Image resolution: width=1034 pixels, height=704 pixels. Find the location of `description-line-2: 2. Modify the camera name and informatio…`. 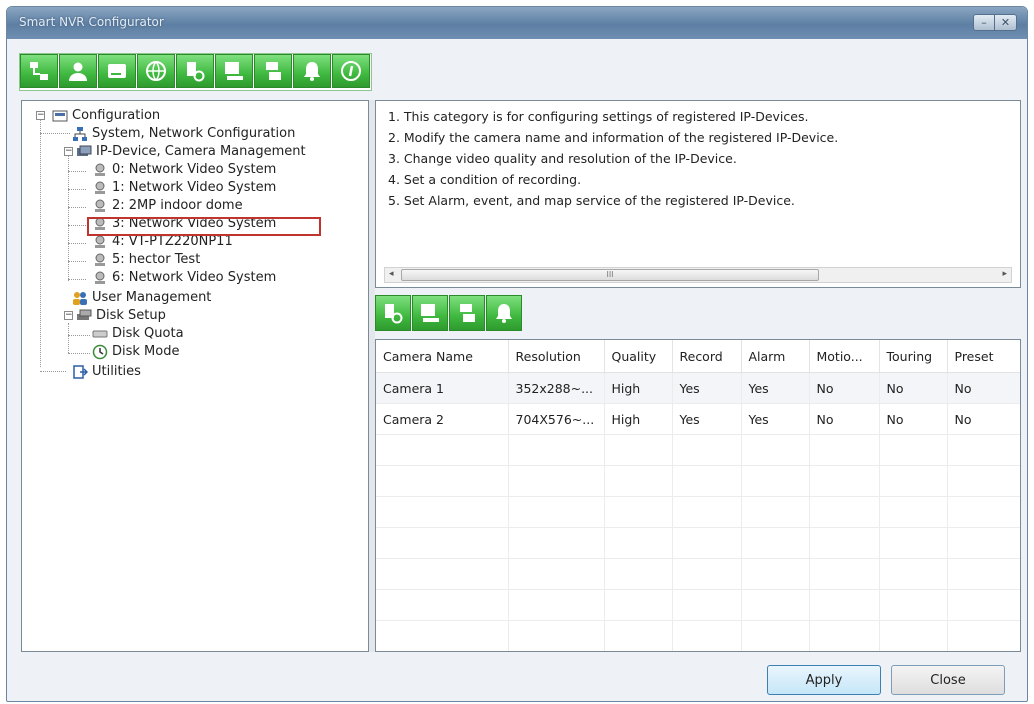

description-line-2: 2. Modify the camera name and informatio… is located at coordinates (613, 137).